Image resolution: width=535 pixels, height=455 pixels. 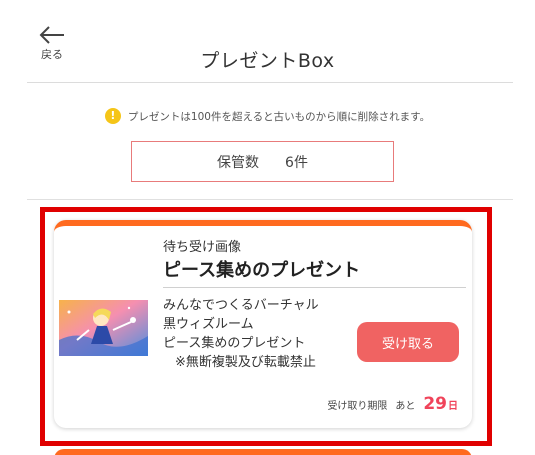 I want to click on page-title: プレゼントBox, so click(x=267, y=61).